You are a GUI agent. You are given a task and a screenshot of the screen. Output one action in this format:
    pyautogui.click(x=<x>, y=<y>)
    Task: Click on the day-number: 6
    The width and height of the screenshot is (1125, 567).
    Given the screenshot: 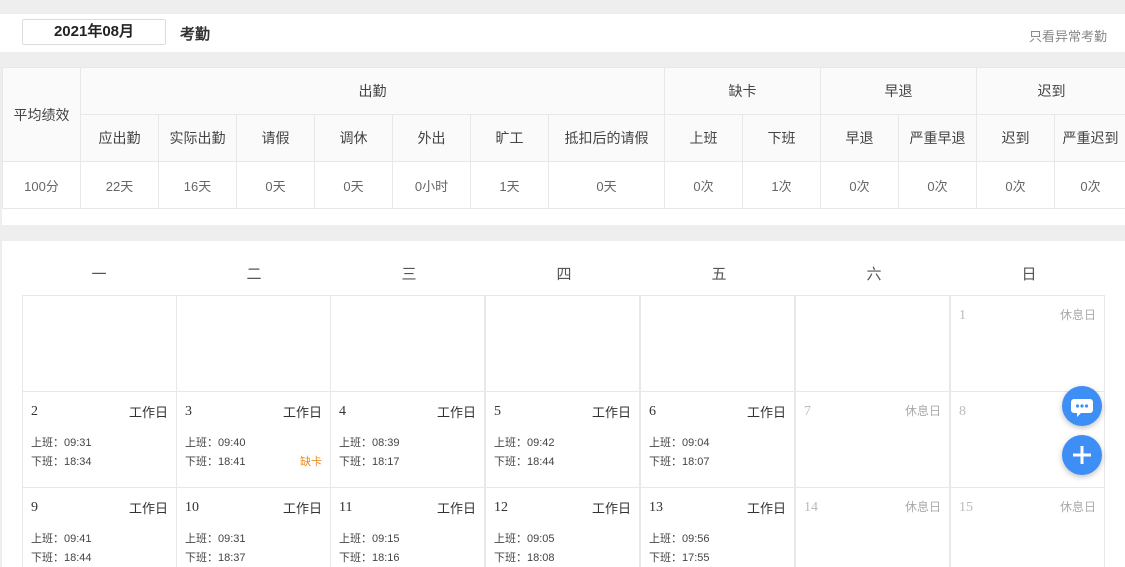 What is the action you would take?
    pyautogui.click(x=652, y=411)
    